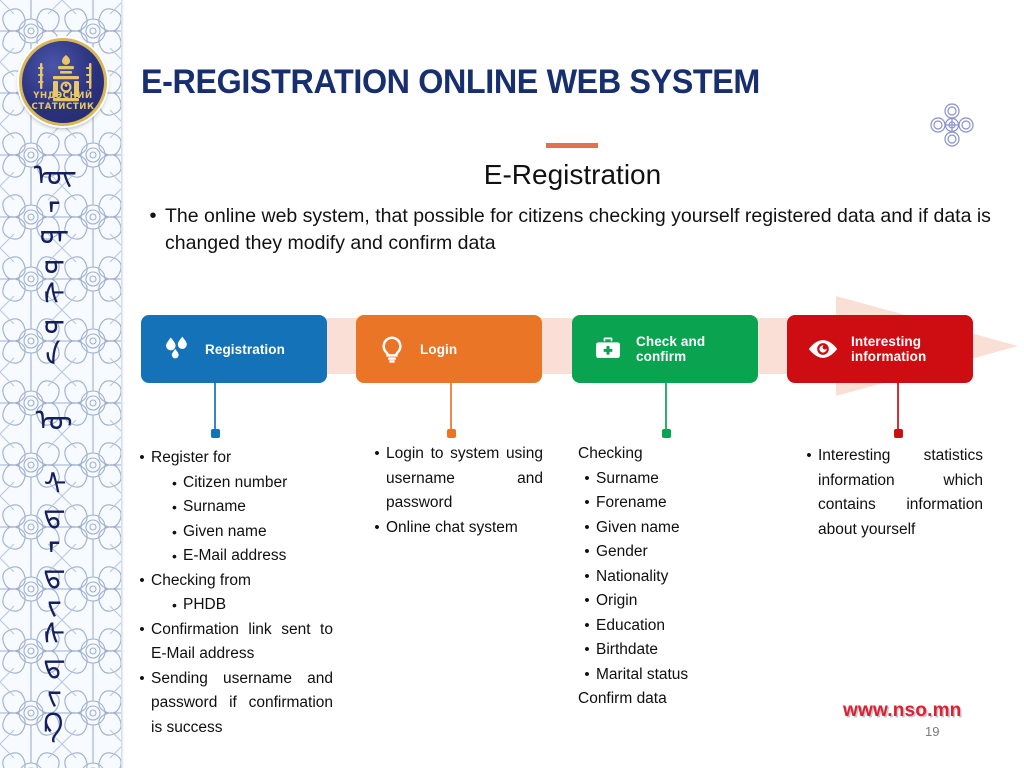 This screenshot has width=1024, height=768. I want to click on list-item-label: Confirmation link sent to E-Mail address, so click(242, 641).